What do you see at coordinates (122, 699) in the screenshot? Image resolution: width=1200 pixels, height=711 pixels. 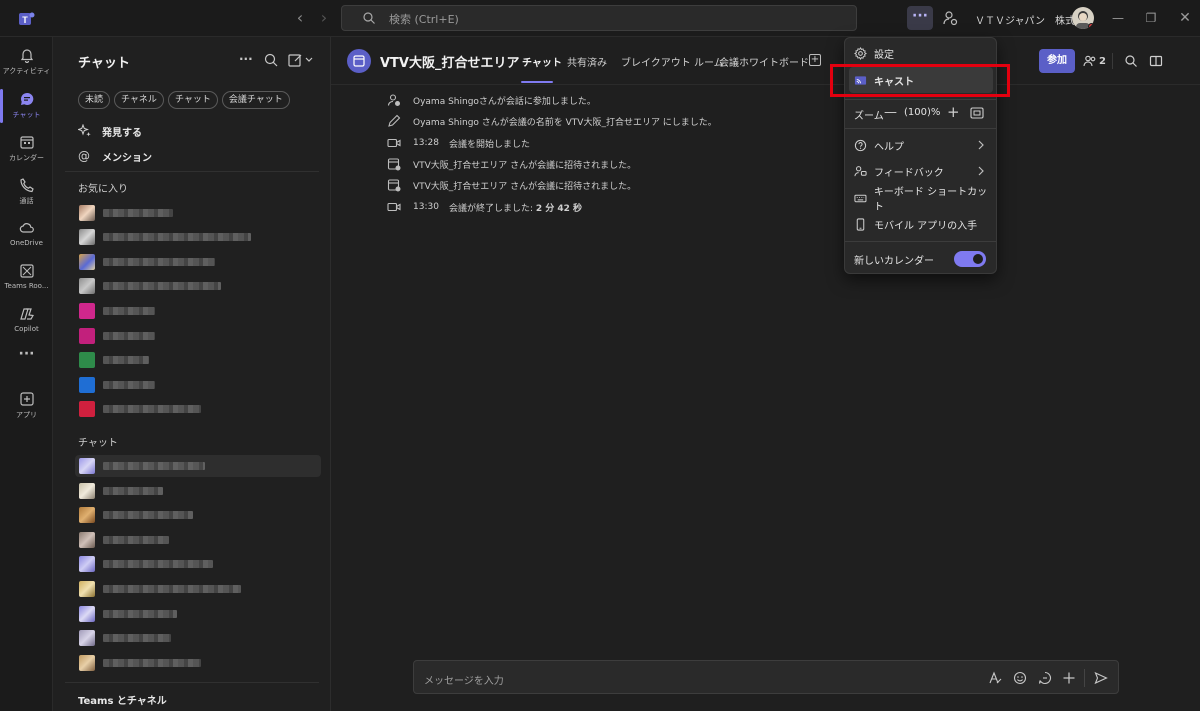 I see `teams-and-channels-header: Teams とチャネル` at bounding box center [122, 699].